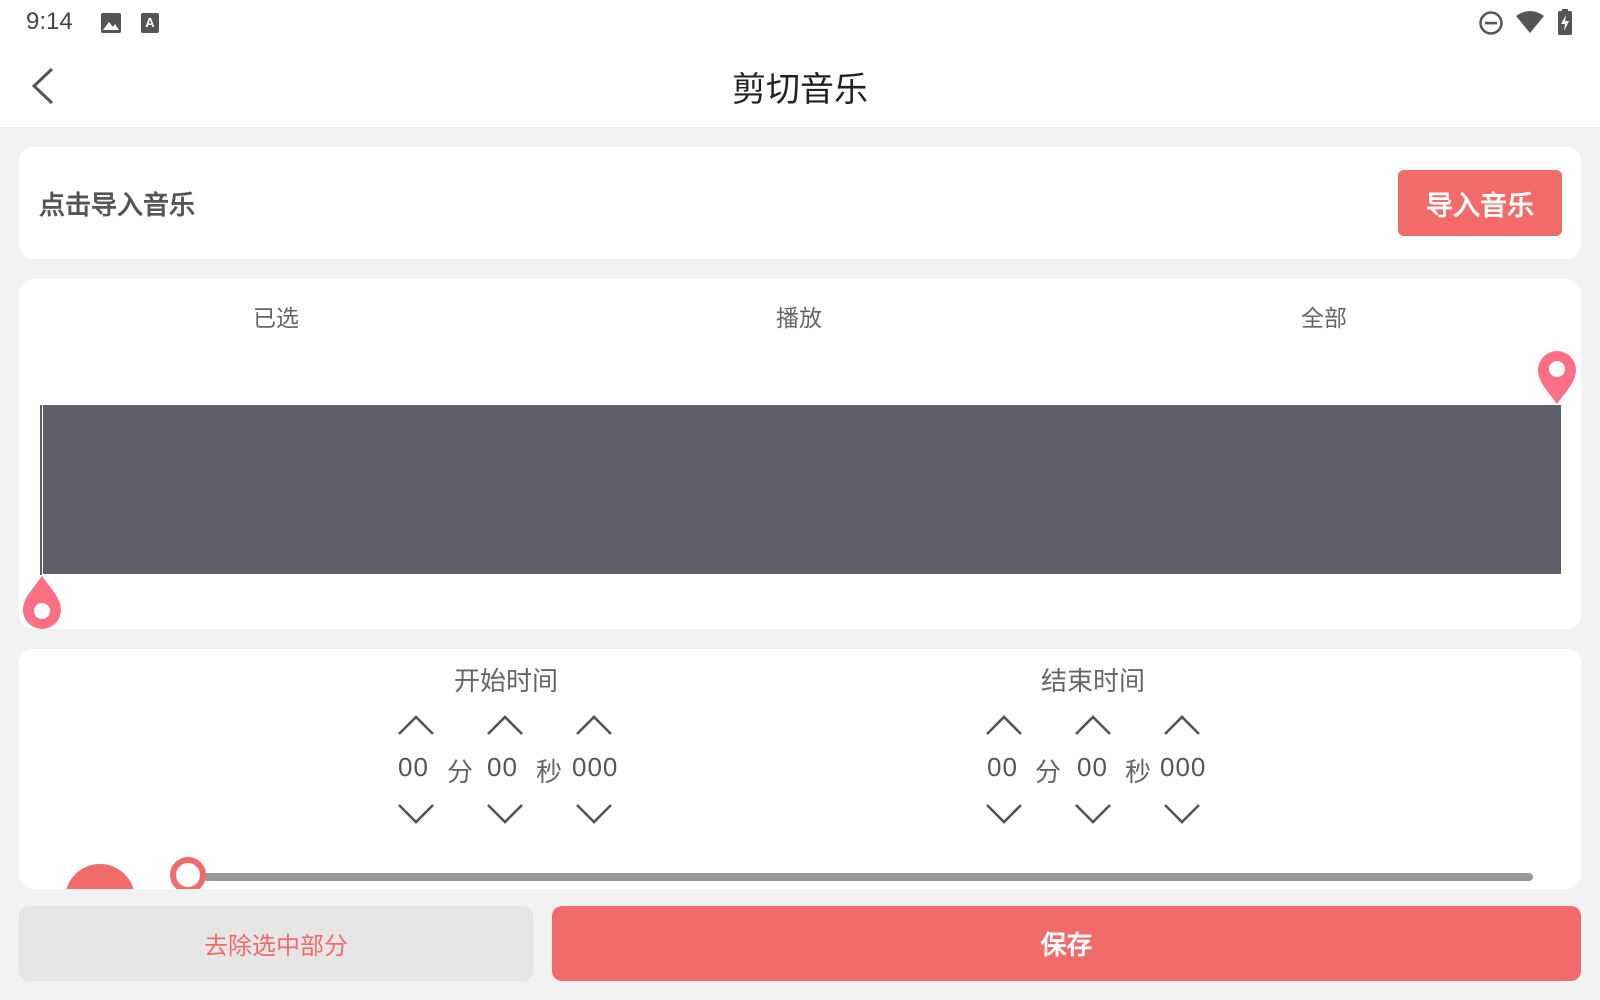 This screenshot has width=1600, height=1000. Describe the element at coordinates (1092, 682) in the screenshot. I see `end-time-title: 结束时间` at that location.